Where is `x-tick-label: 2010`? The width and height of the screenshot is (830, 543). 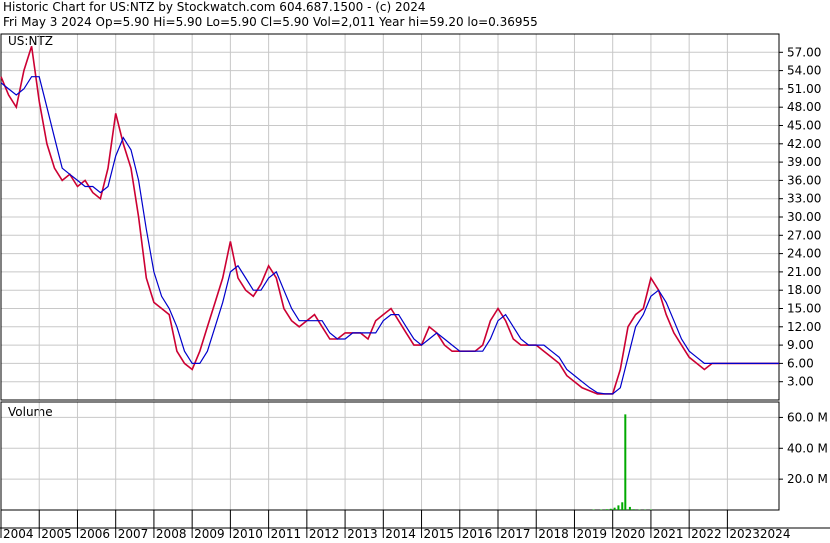
x-tick-label: 2010 is located at coordinates (247, 534).